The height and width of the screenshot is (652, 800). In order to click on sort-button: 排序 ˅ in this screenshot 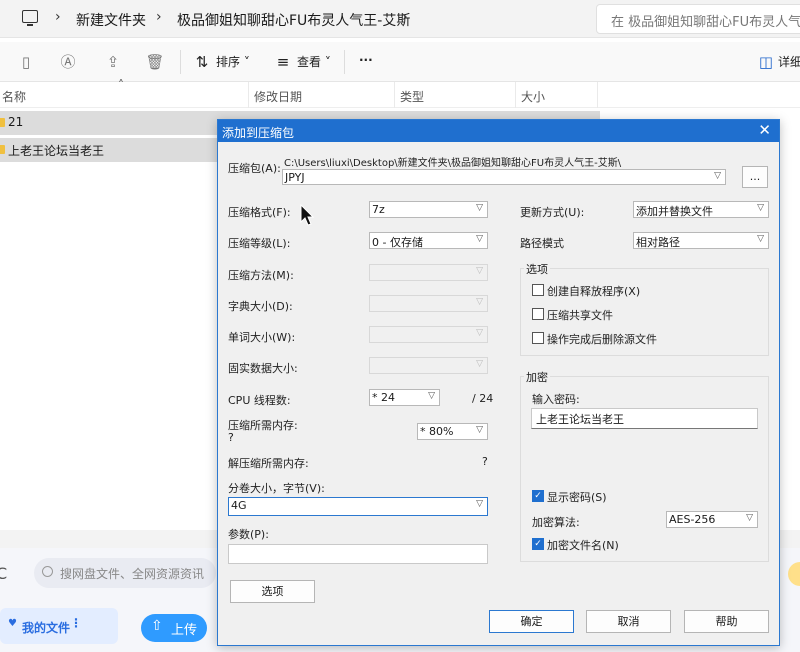, I will do `click(233, 61)`.